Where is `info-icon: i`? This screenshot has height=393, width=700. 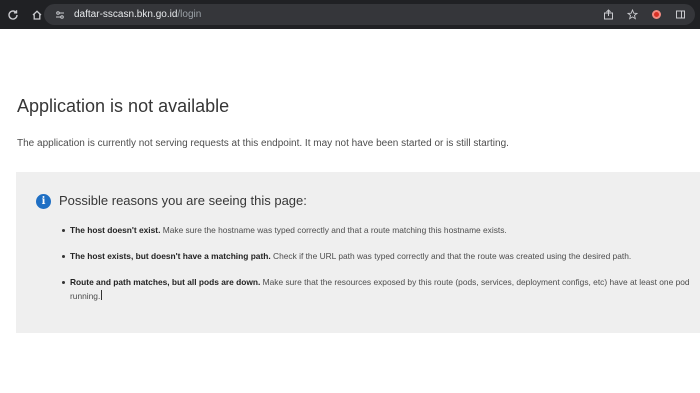
info-icon: i is located at coordinates (43, 201).